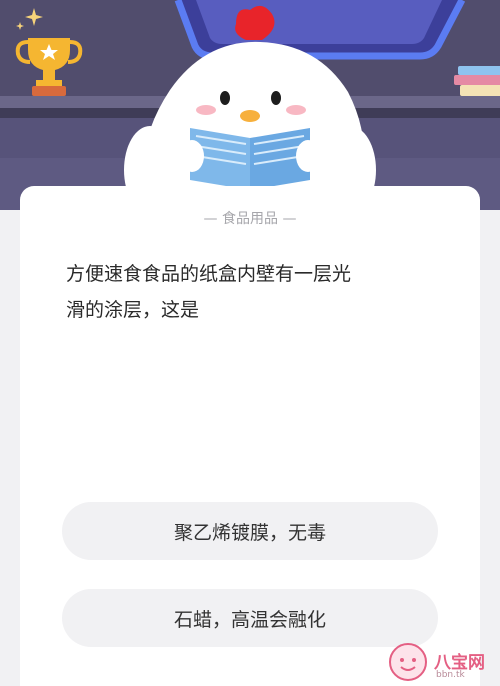 Image resolution: width=500 pixels, height=686 pixels. I want to click on watermark-face-icon, so click(408, 662).